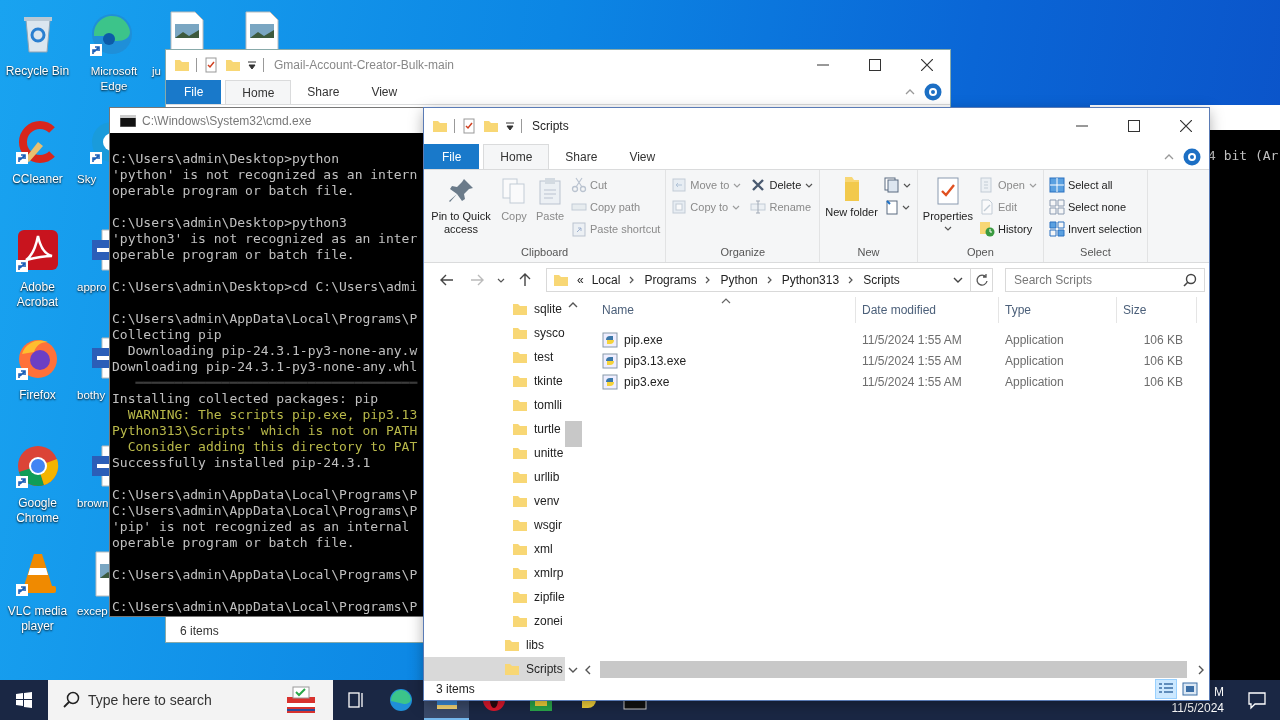 The image size is (1280, 720). What do you see at coordinates (670, 280) in the screenshot?
I see `breadcrumb: Programs` at bounding box center [670, 280].